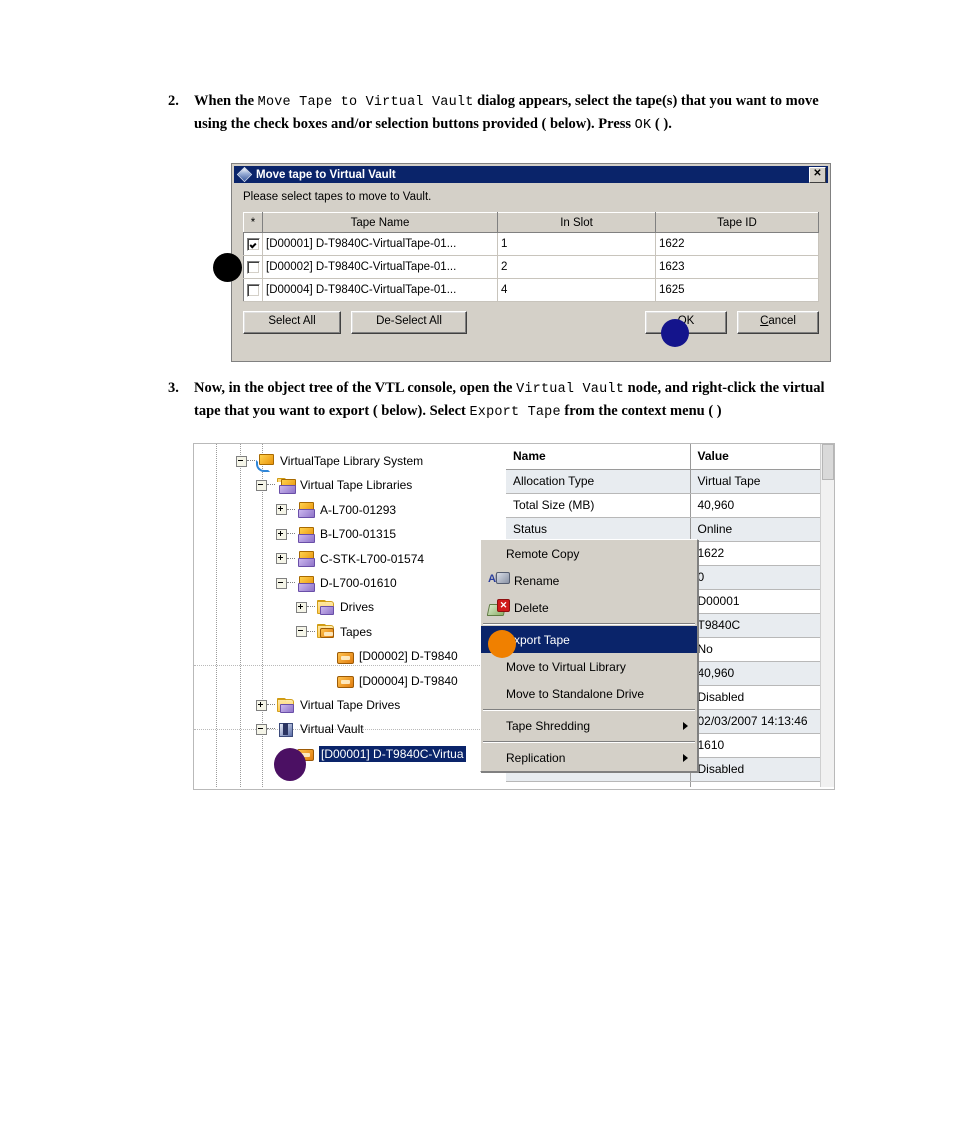 This screenshot has width=954, height=1145. I want to click on menu-item-remote-copy: Remote Copy, so click(589, 553).